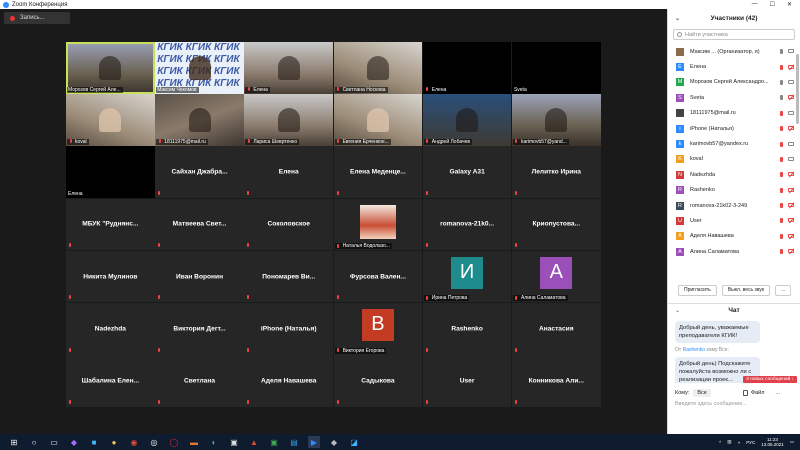 The width and height of the screenshot is (800, 450). I want to click on task-view-icon: ▭, so click(54, 442).